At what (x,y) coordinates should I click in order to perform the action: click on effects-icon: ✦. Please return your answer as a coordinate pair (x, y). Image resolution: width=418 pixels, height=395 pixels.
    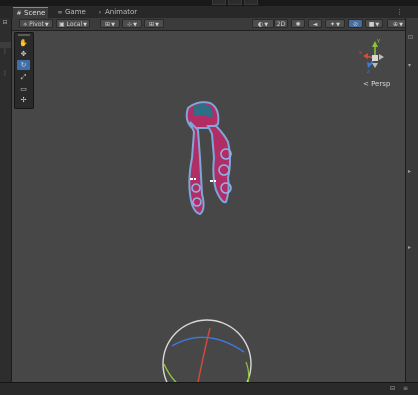
    Looking at the image, I should click on (333, 24).